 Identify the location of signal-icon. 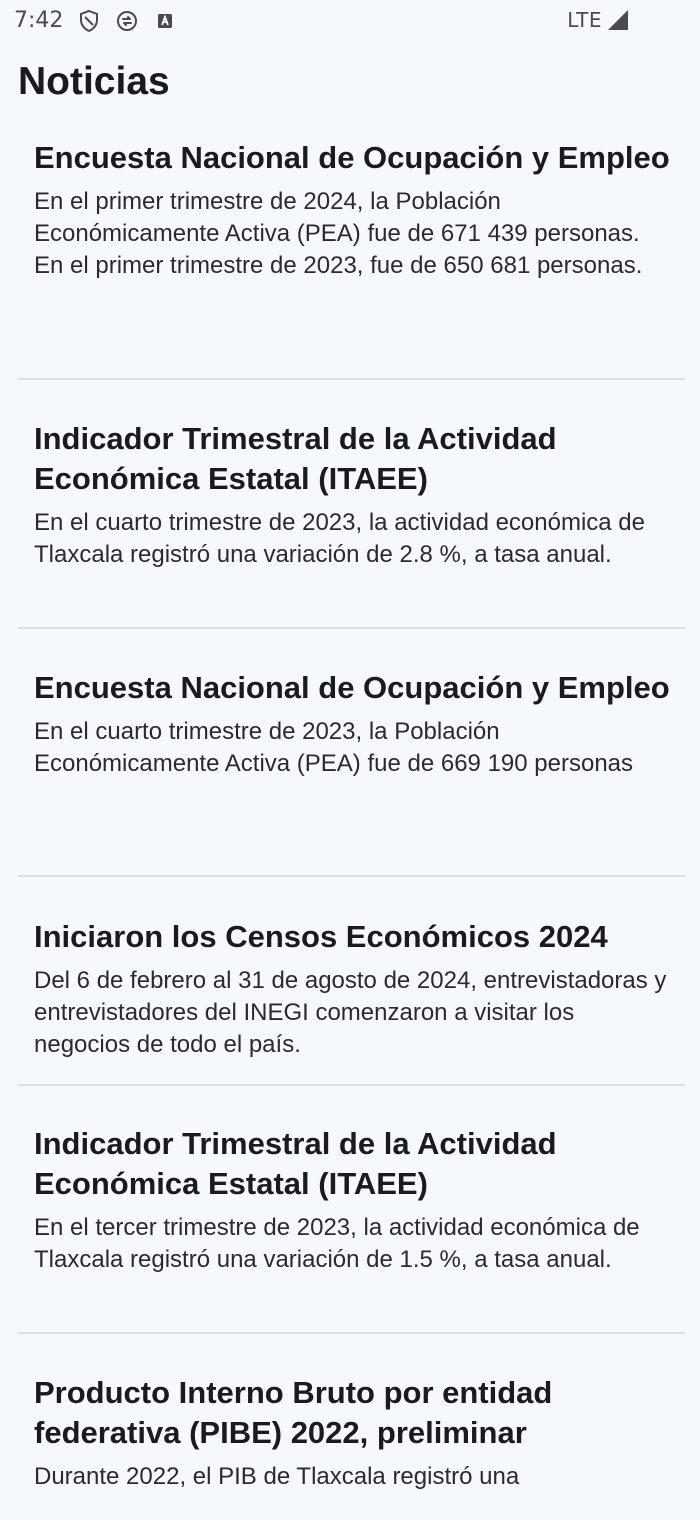
(618, 20).